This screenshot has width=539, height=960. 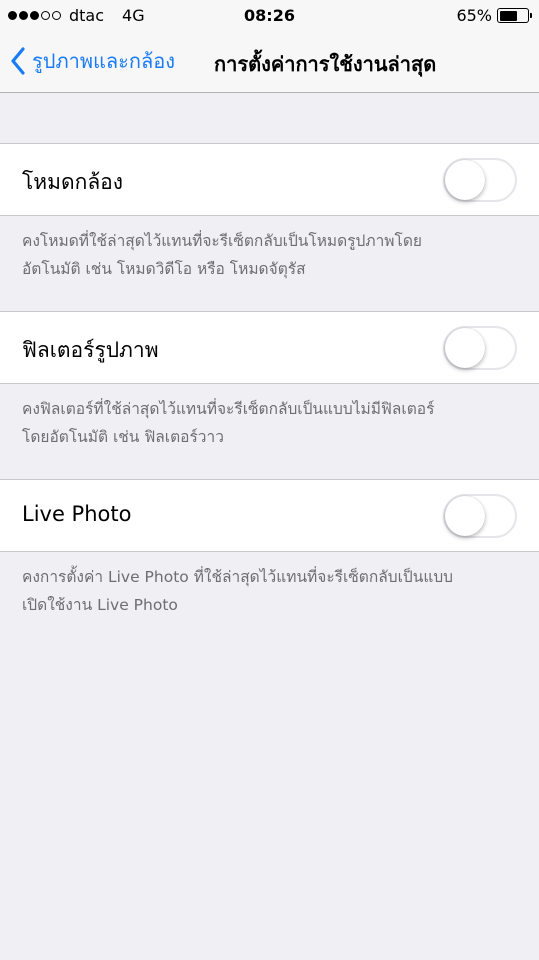 I want to click on battery-fill, so click(x=508, y=15).